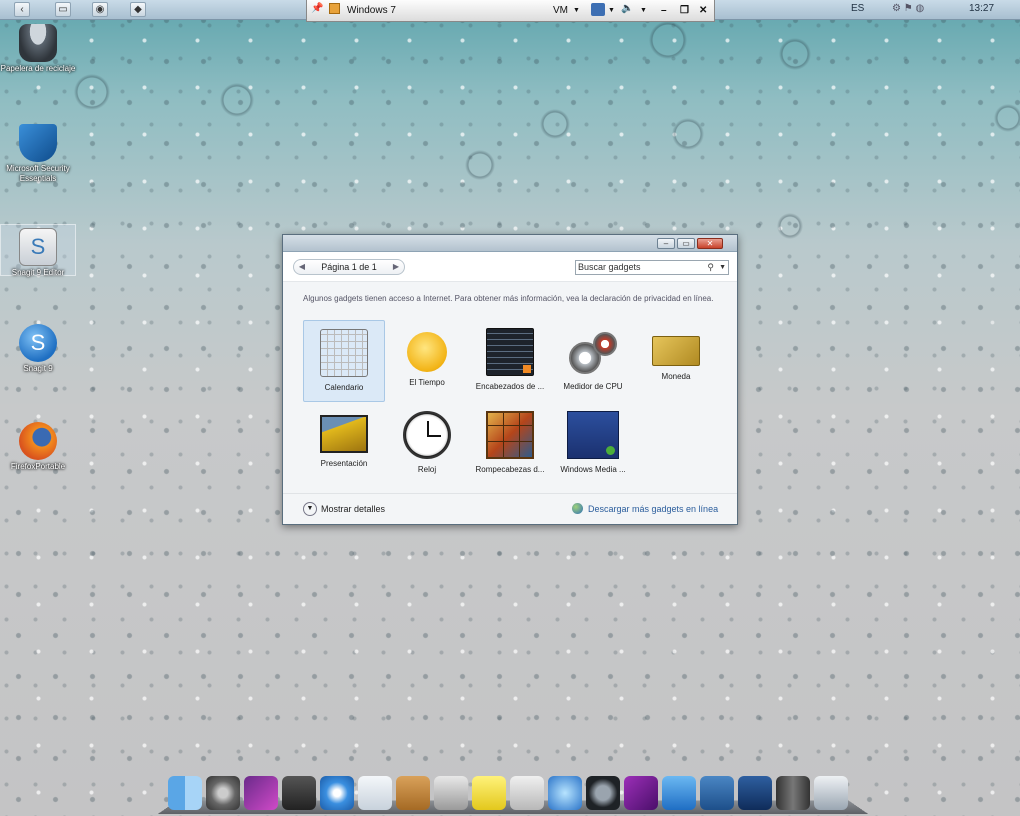 The height and width of the screenshot is (816, 1020). What do you see at coordinates (686, 243) in the screenshot?
I see `maximize-button: ▭` at bounding box center [686, 243].